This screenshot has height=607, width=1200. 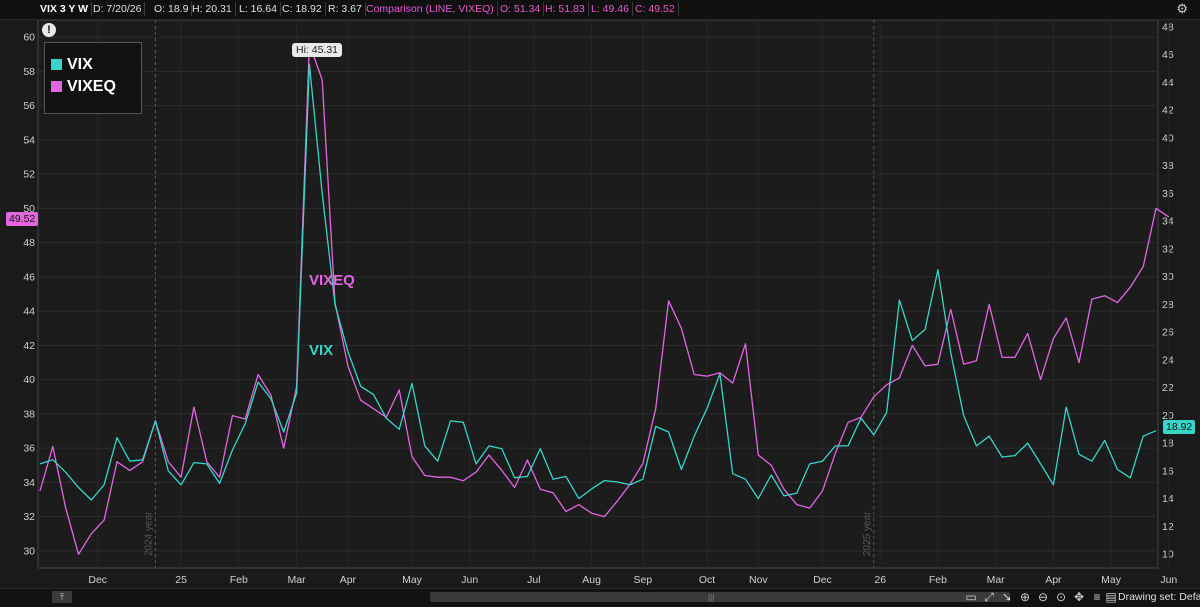 What do you see at coordinates (867, 533) in the screenshot?
I see `year-separator-label: 2025 year` at bounding box center [867, 533].